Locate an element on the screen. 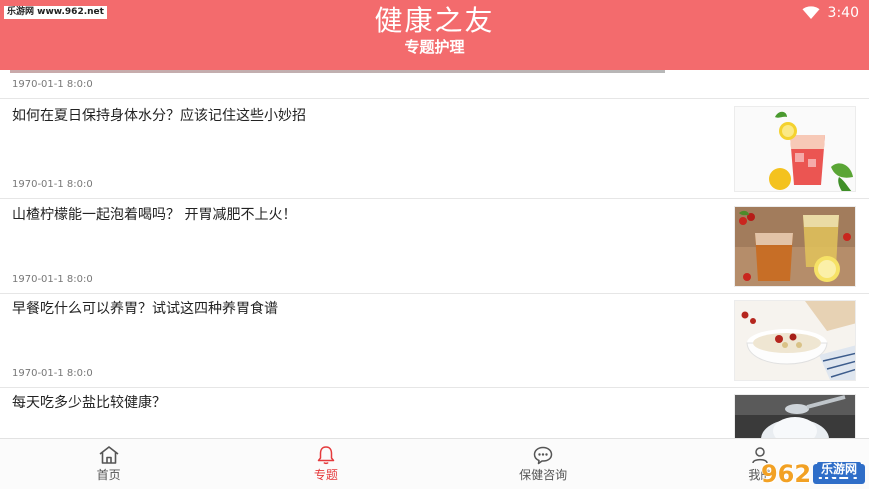 The width and height of the screenshot is (869, 489). nav-item-home: 首页 is located at coordinates (108, 464).